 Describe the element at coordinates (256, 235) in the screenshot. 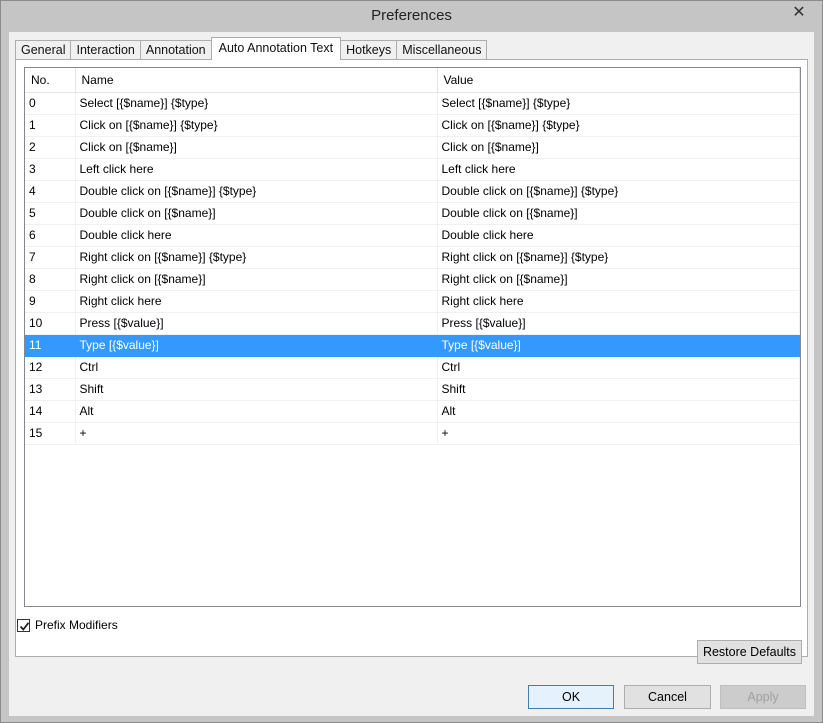

I see `cell-name: Double click here` at that location.